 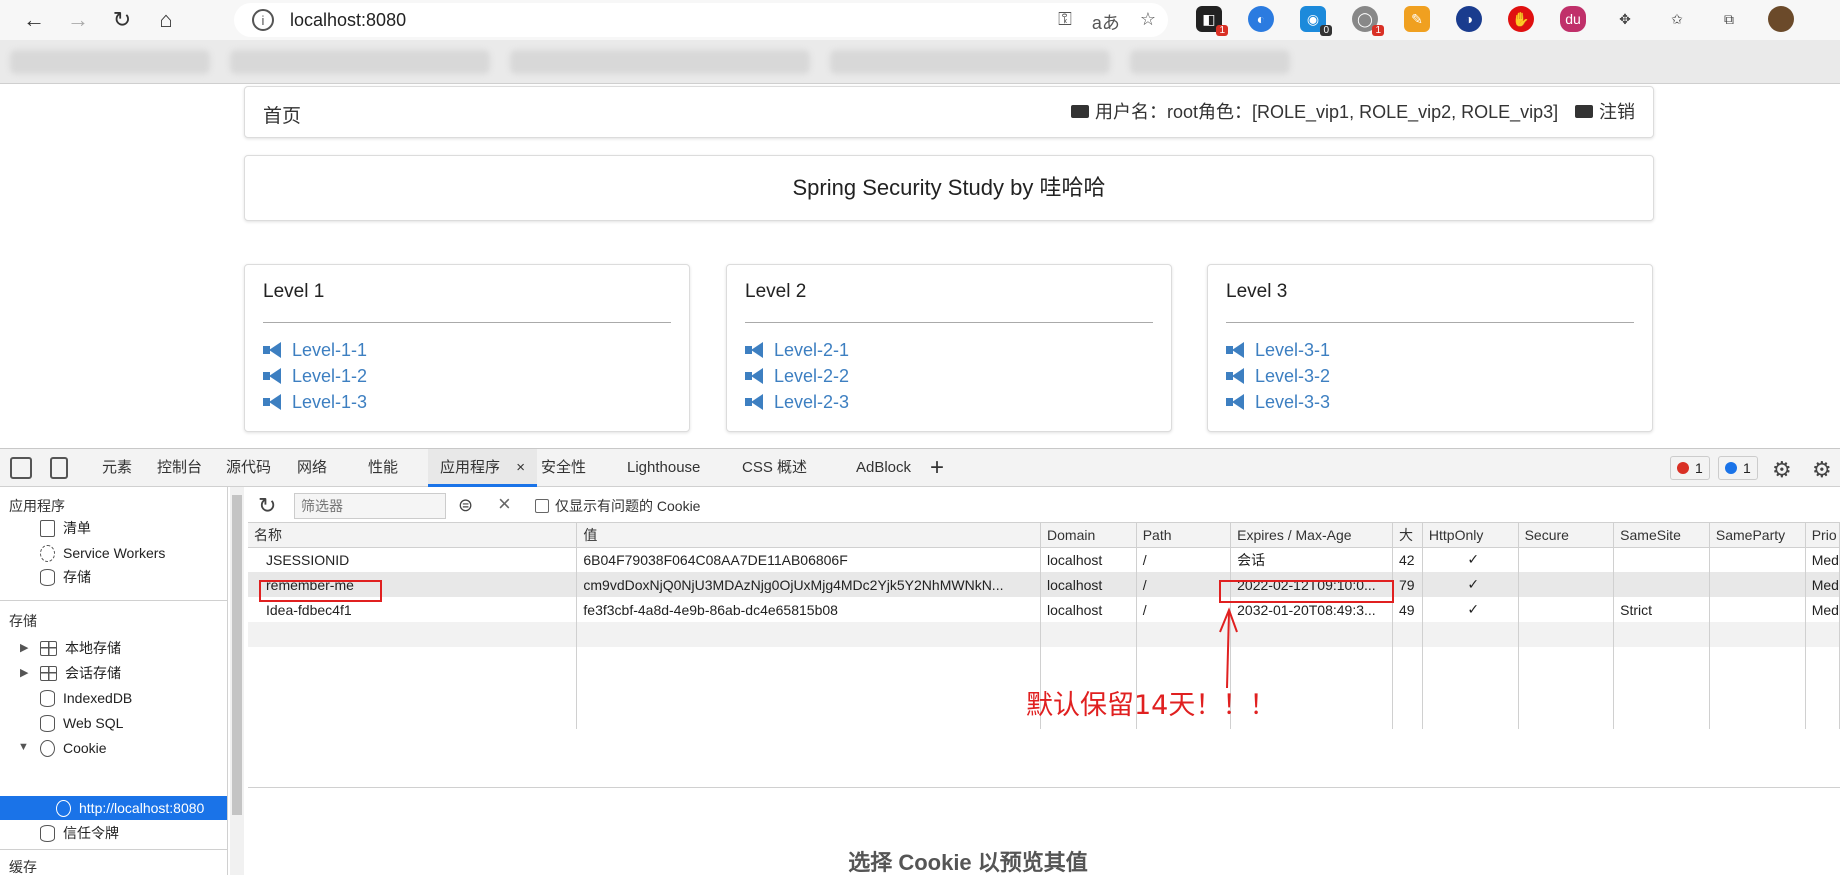 What do you see at coordinates (237, 681) in the screenshot?
I see `sidebar-scrollbar` at bounding box center [237, 681].